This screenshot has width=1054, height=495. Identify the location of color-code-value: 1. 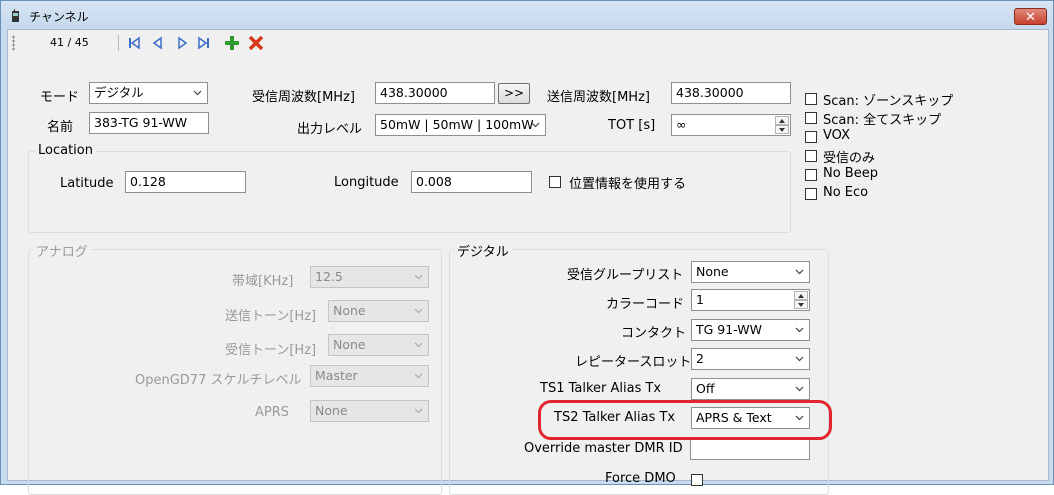
(700, 299).